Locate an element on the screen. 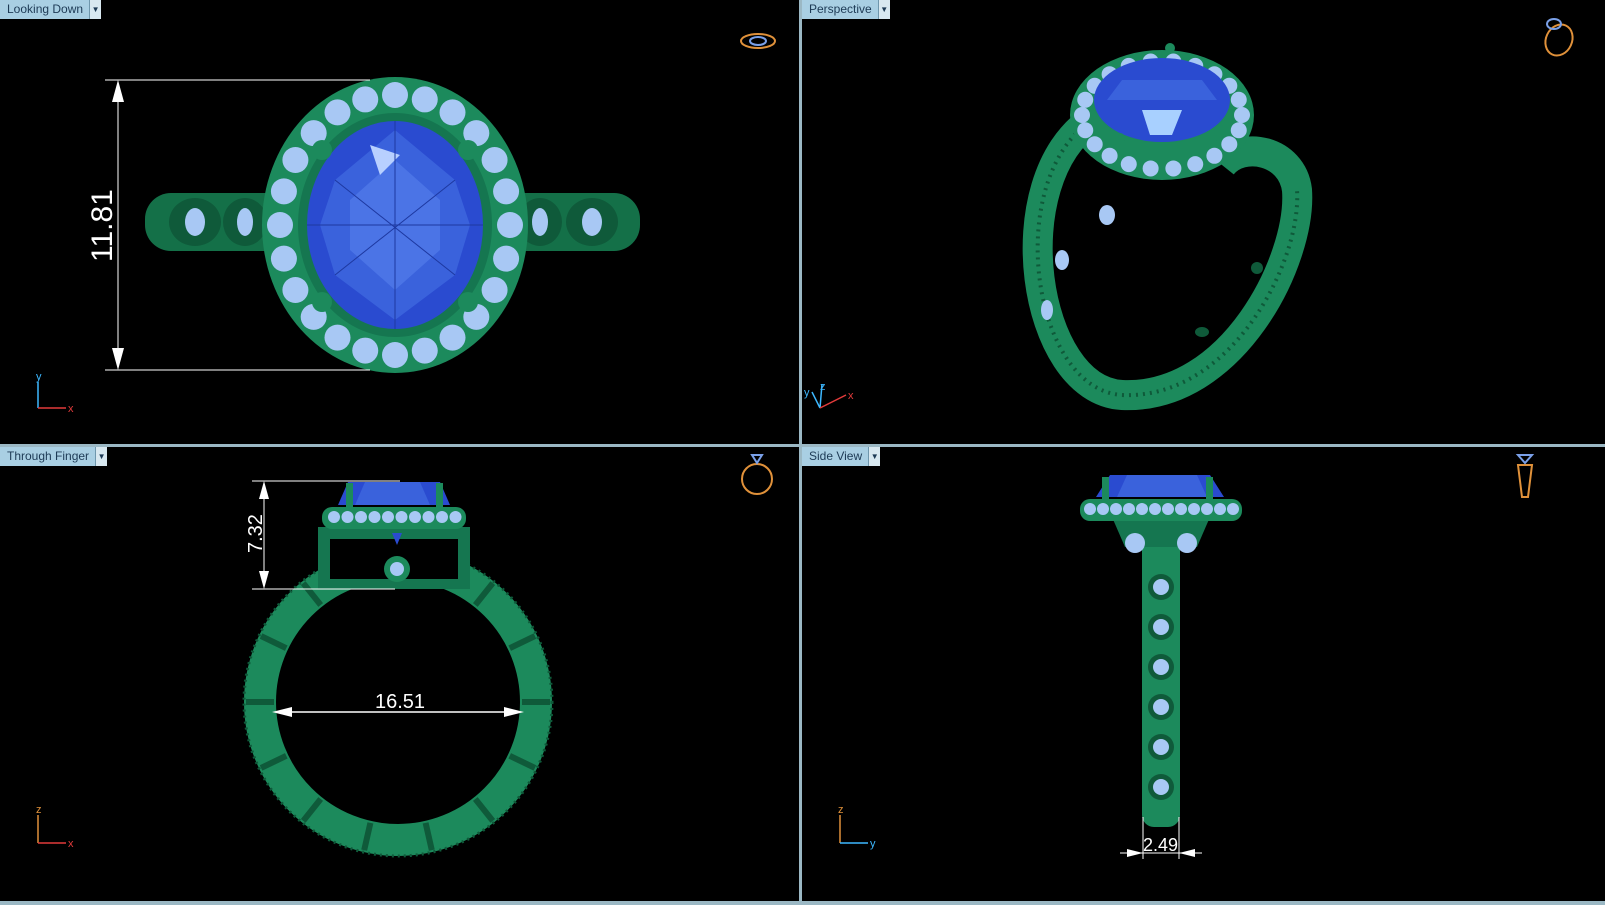  viewport-tab: Through Finger ▼ is located at coordinates (54, 456).